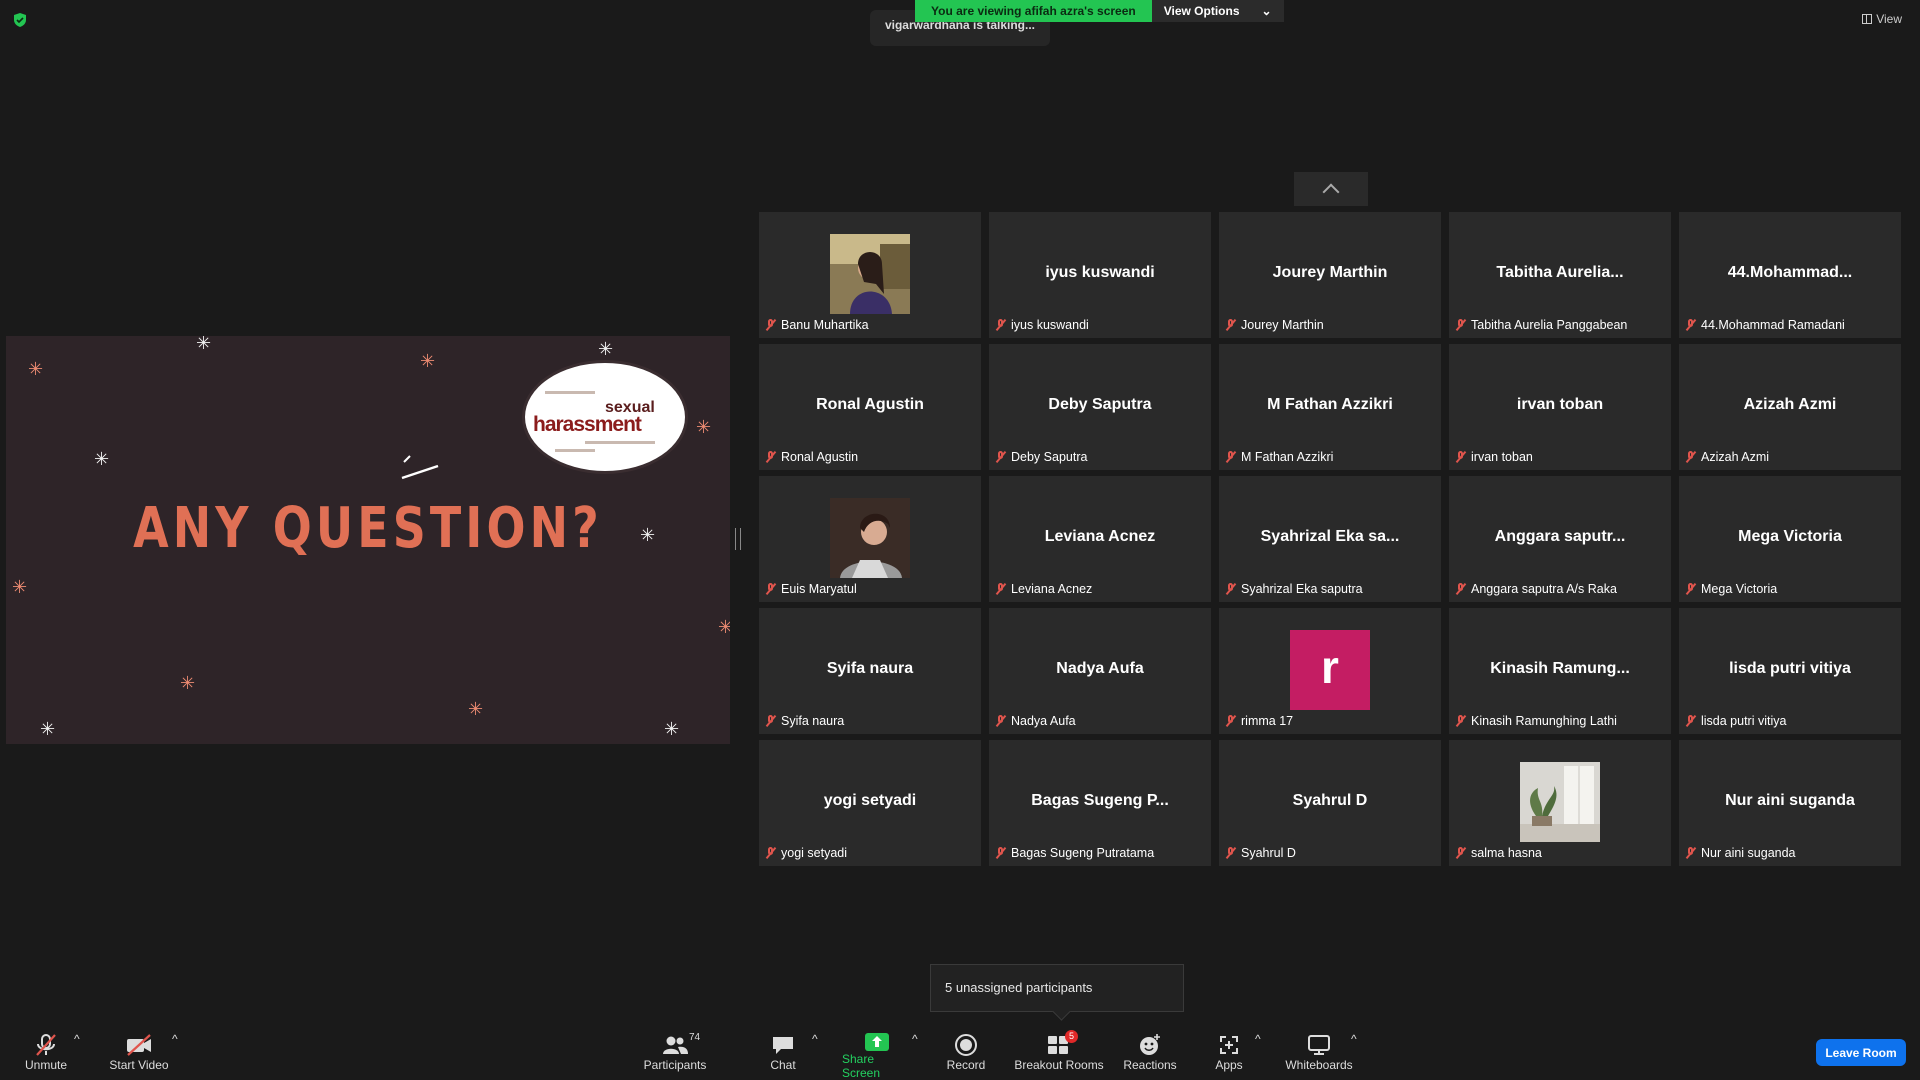 The width and height of the screenshot is (1920, 1080). I want to click on participant-tile: Deby Saputra Deby Saputra, so click(1100, 407).